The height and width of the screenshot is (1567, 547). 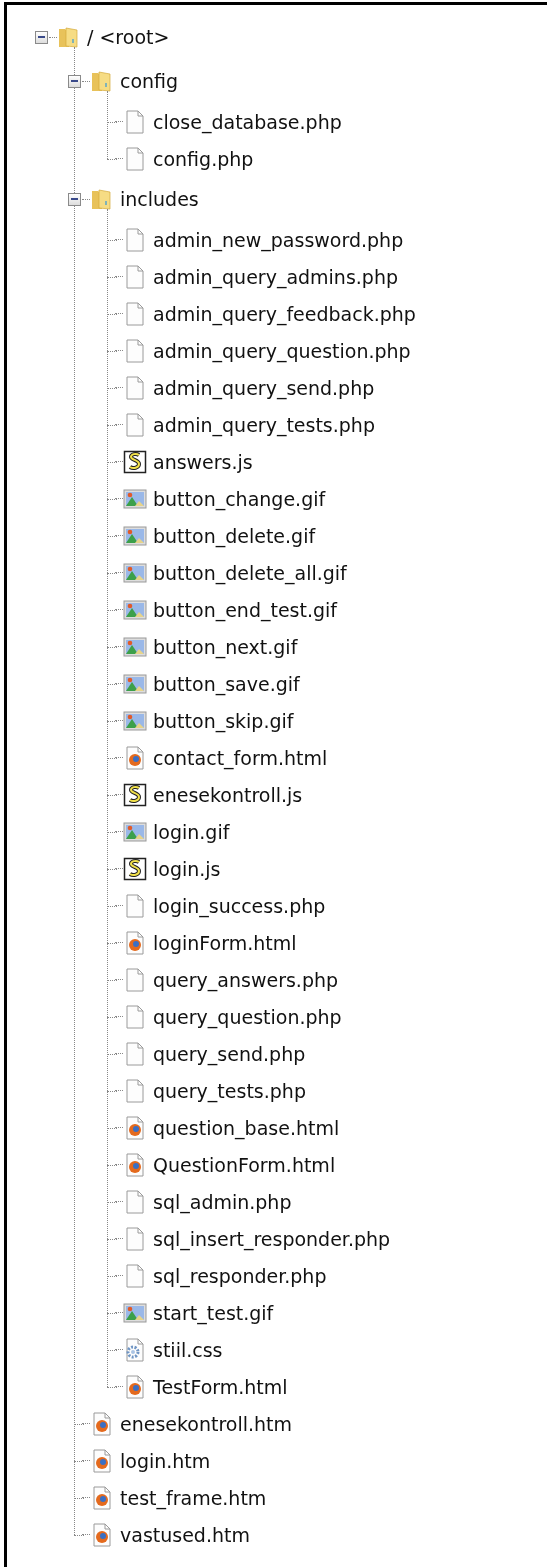 What do you see at coordinates (239, 905) in the screenshot?
I see `file-name: login_success.php` at bounding box center [239, 905].